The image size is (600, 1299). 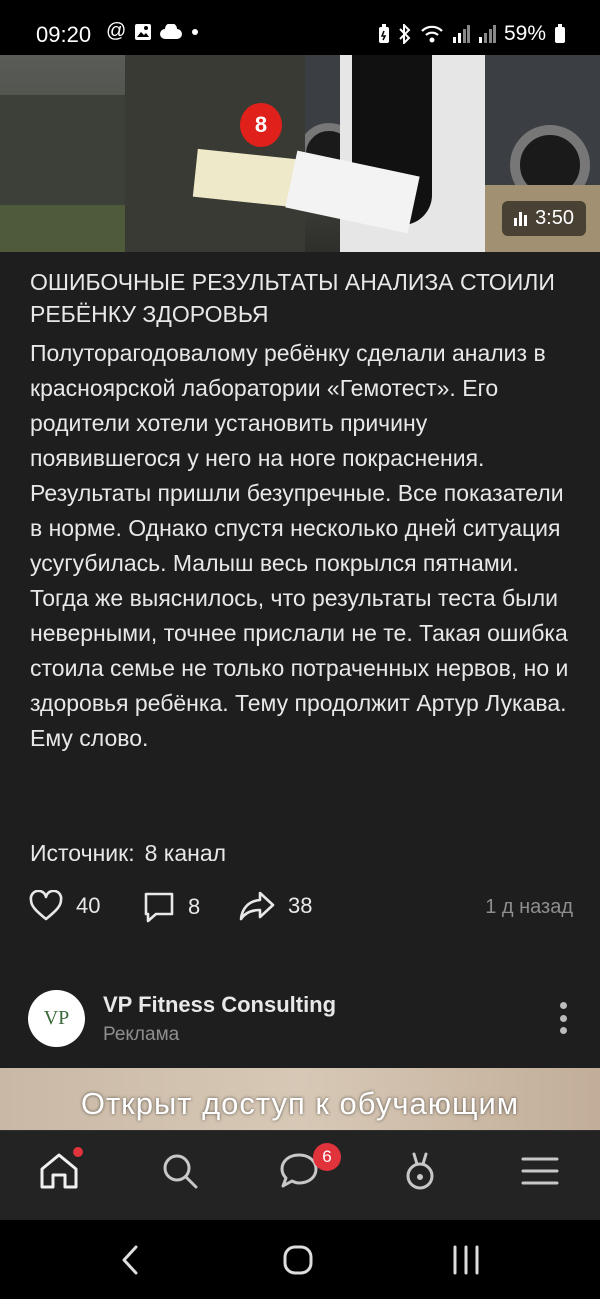 What do you see at coordinates (195, 31) in the screenshot?
I see `dot-icon` at bounding box center [195, 31].